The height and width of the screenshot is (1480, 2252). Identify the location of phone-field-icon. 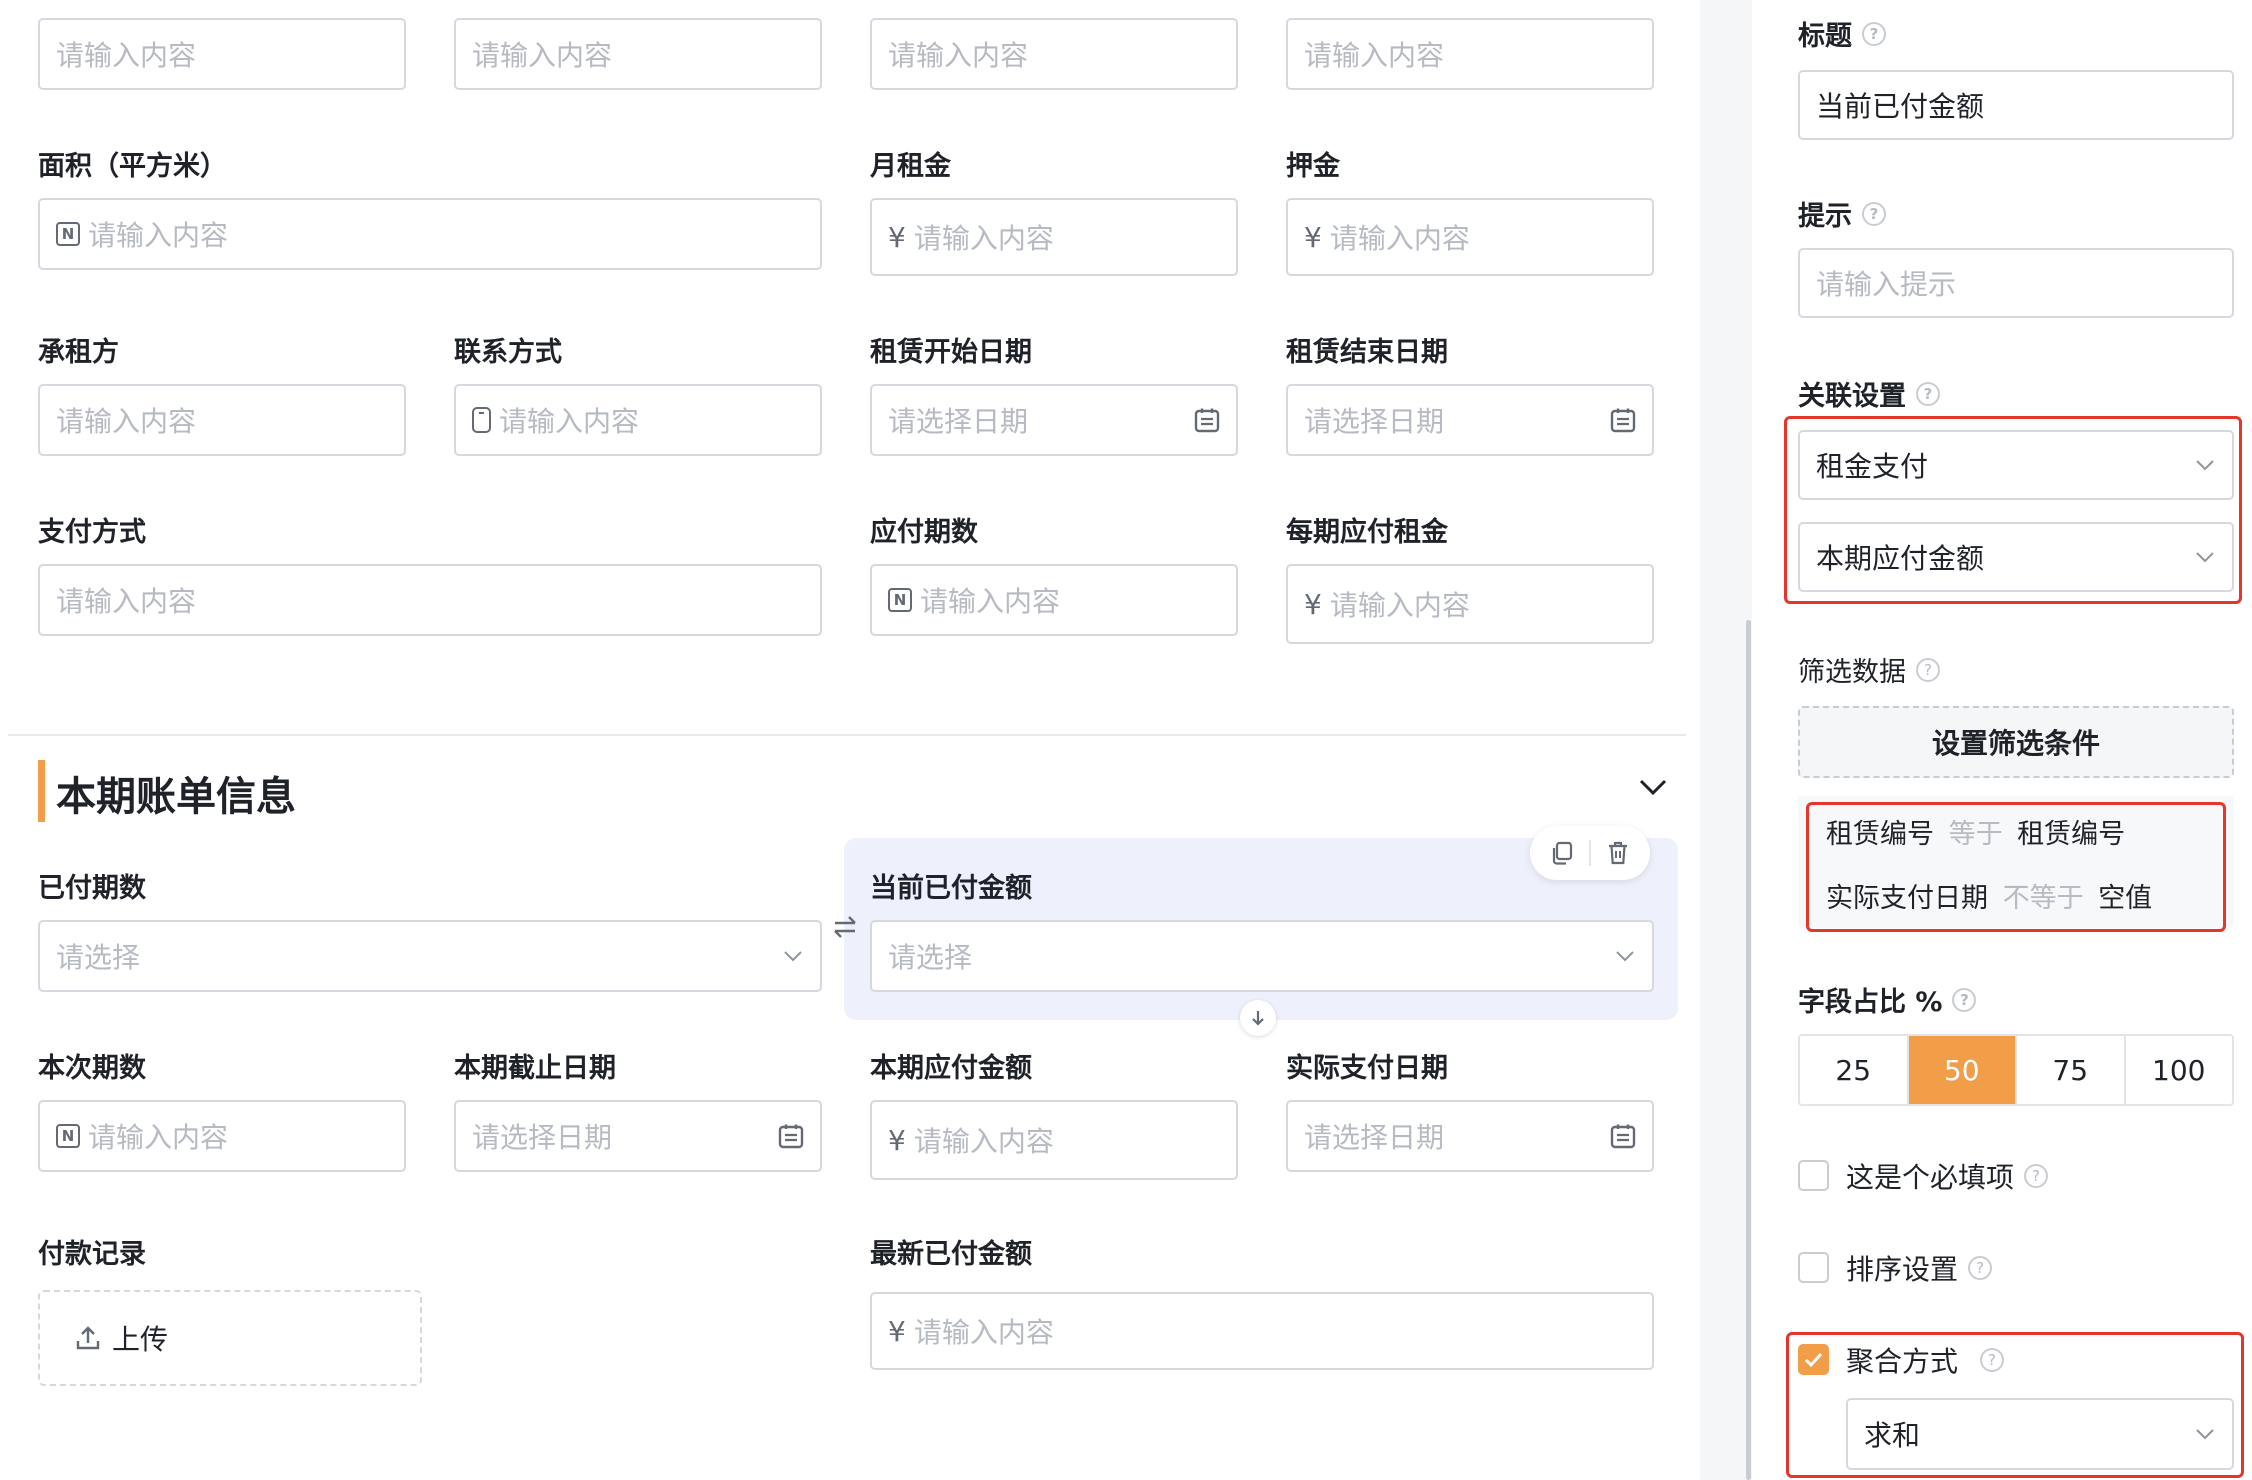
(481, 420).